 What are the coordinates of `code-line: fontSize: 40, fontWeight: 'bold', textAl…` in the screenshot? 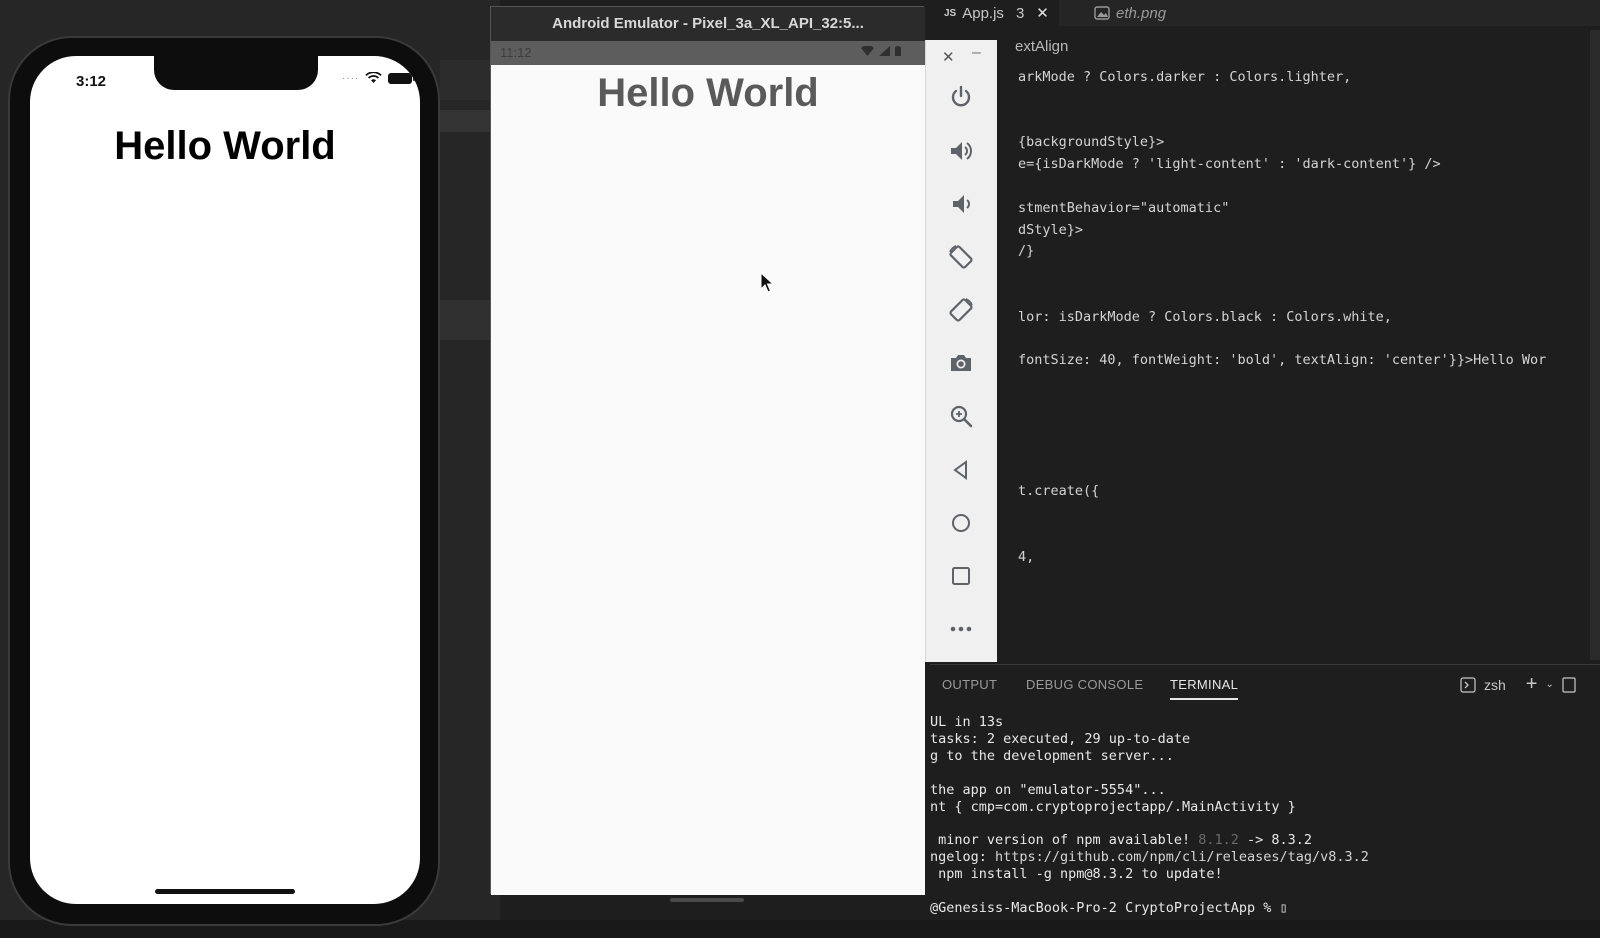 It's located at (1282, 360).